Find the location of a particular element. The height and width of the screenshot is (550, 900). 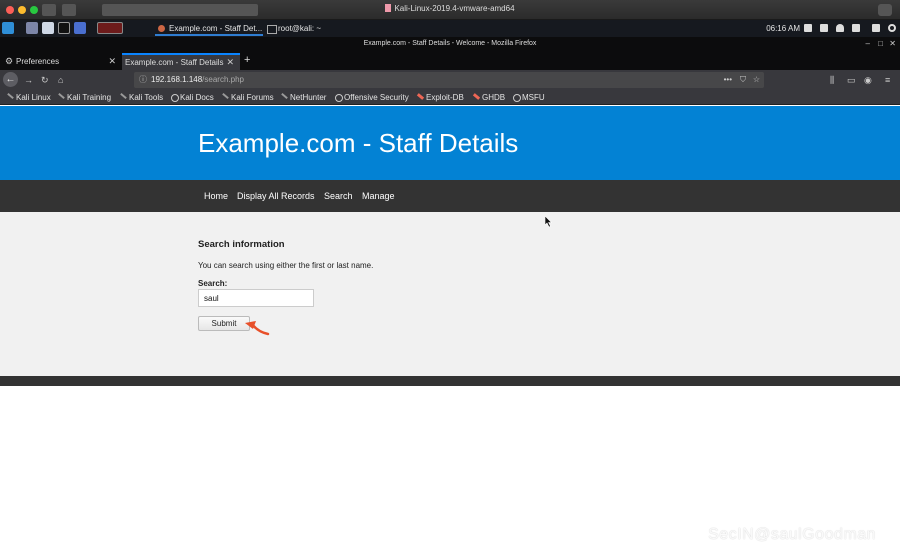

account-icon: ◉ is located at coordinates (868, 80).